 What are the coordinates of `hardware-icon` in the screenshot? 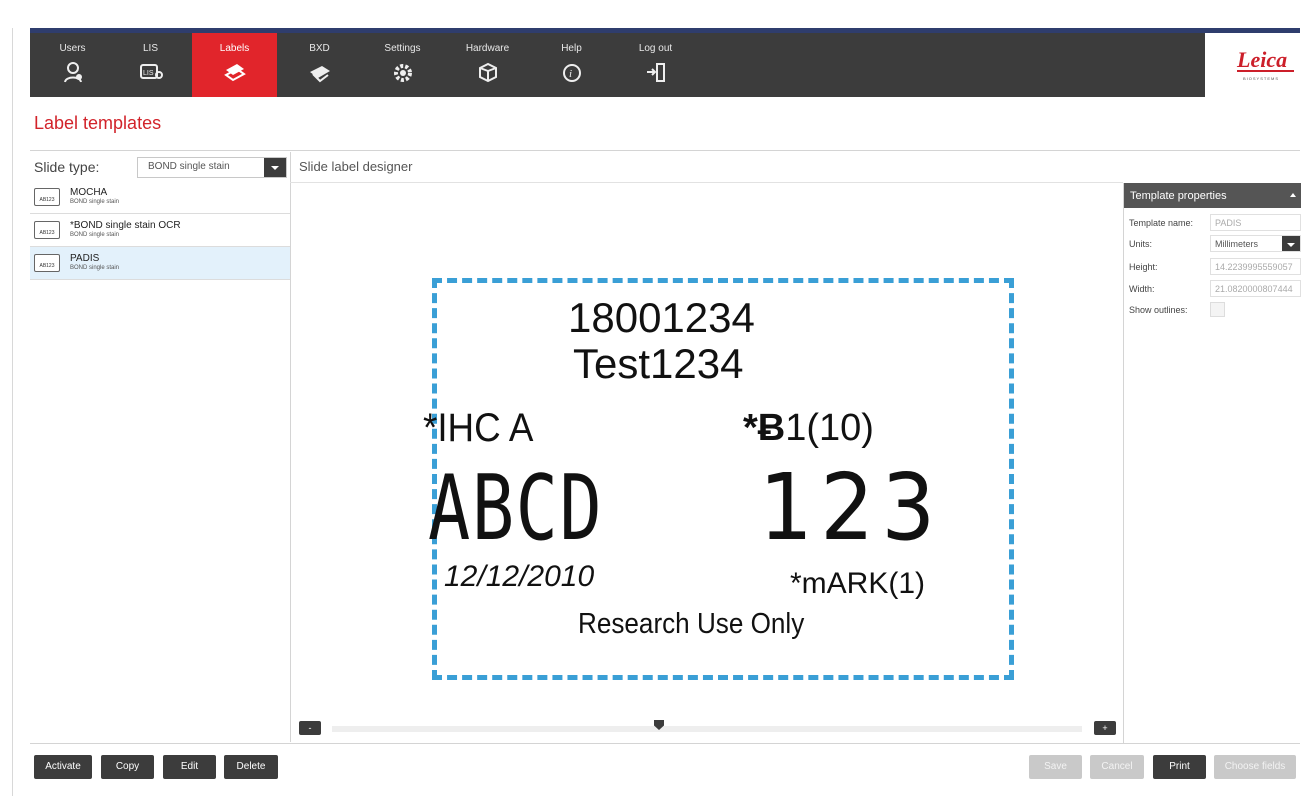 It's located at (487, 72).